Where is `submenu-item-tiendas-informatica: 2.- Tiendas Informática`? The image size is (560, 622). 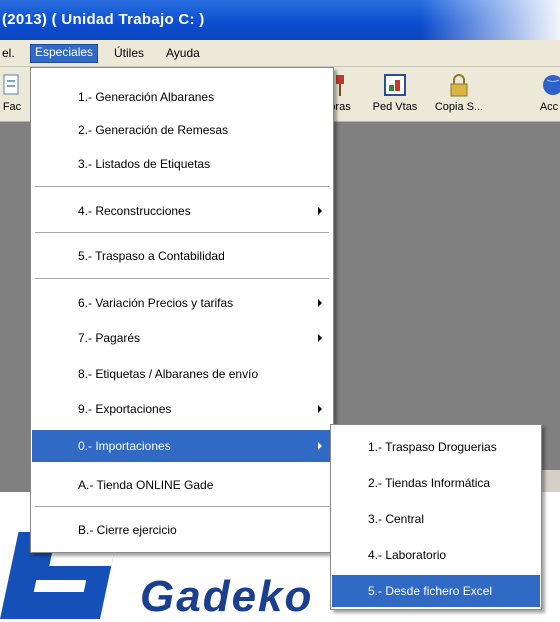
submenu-item-tiendas-informatica: 2.- Tiendas Informática is located at coordinates (436, 483).